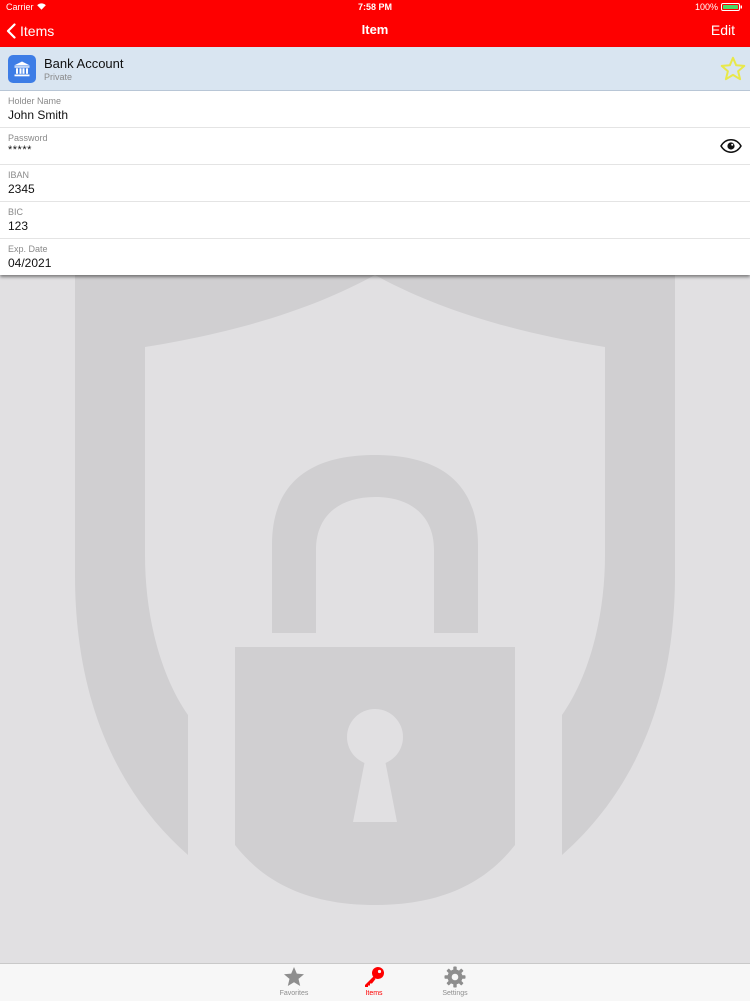  What do you see at coordinates (375, 257) in the screenshot?
I see `field-exp-date: Exp. Date 04/2021` at bounding box center [375, 257].